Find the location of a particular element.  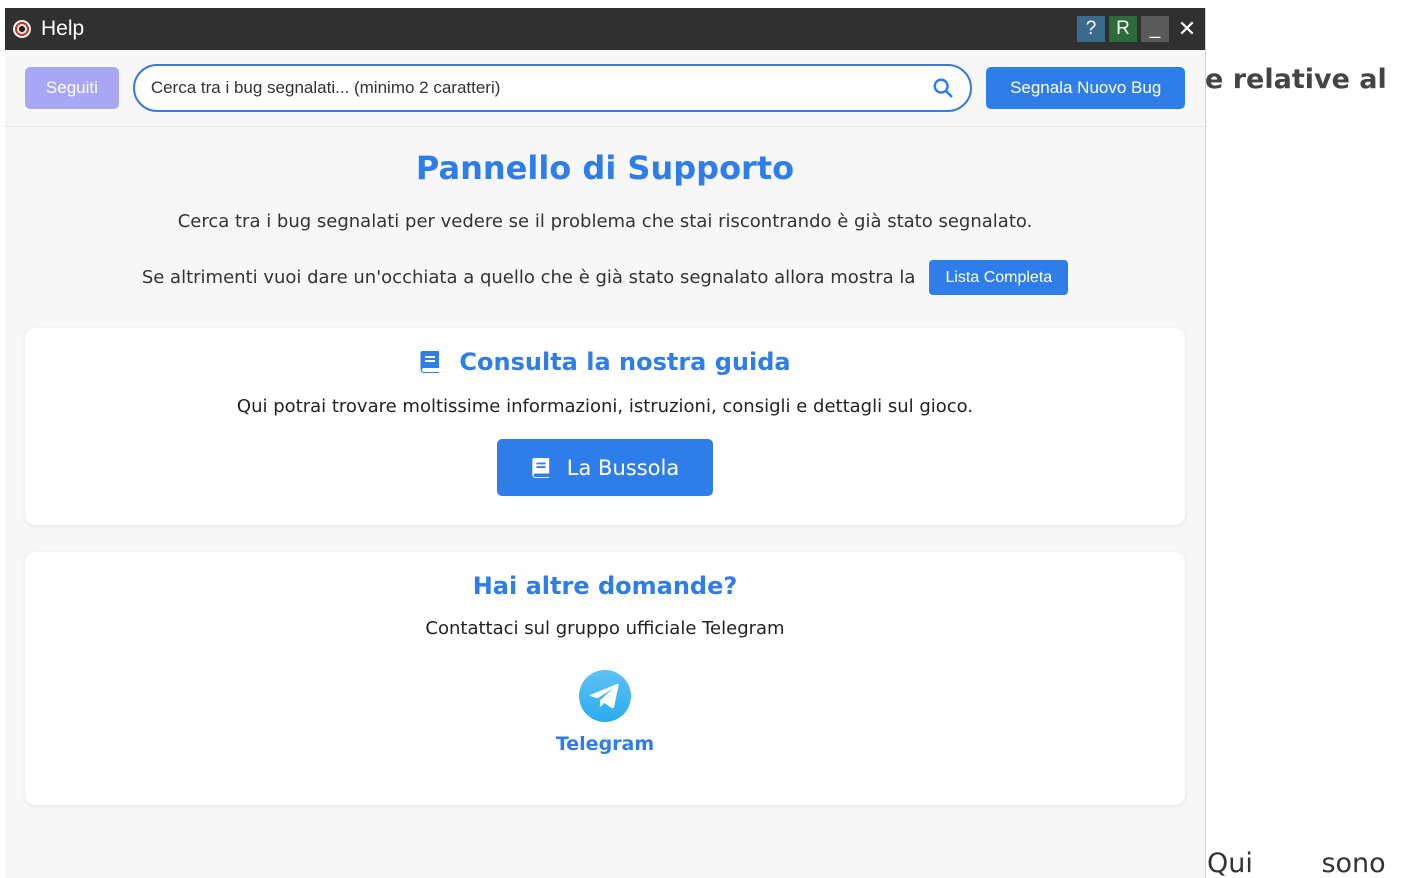

window-controls: ? R _ ✕ is located at coordinates (1141, 29).